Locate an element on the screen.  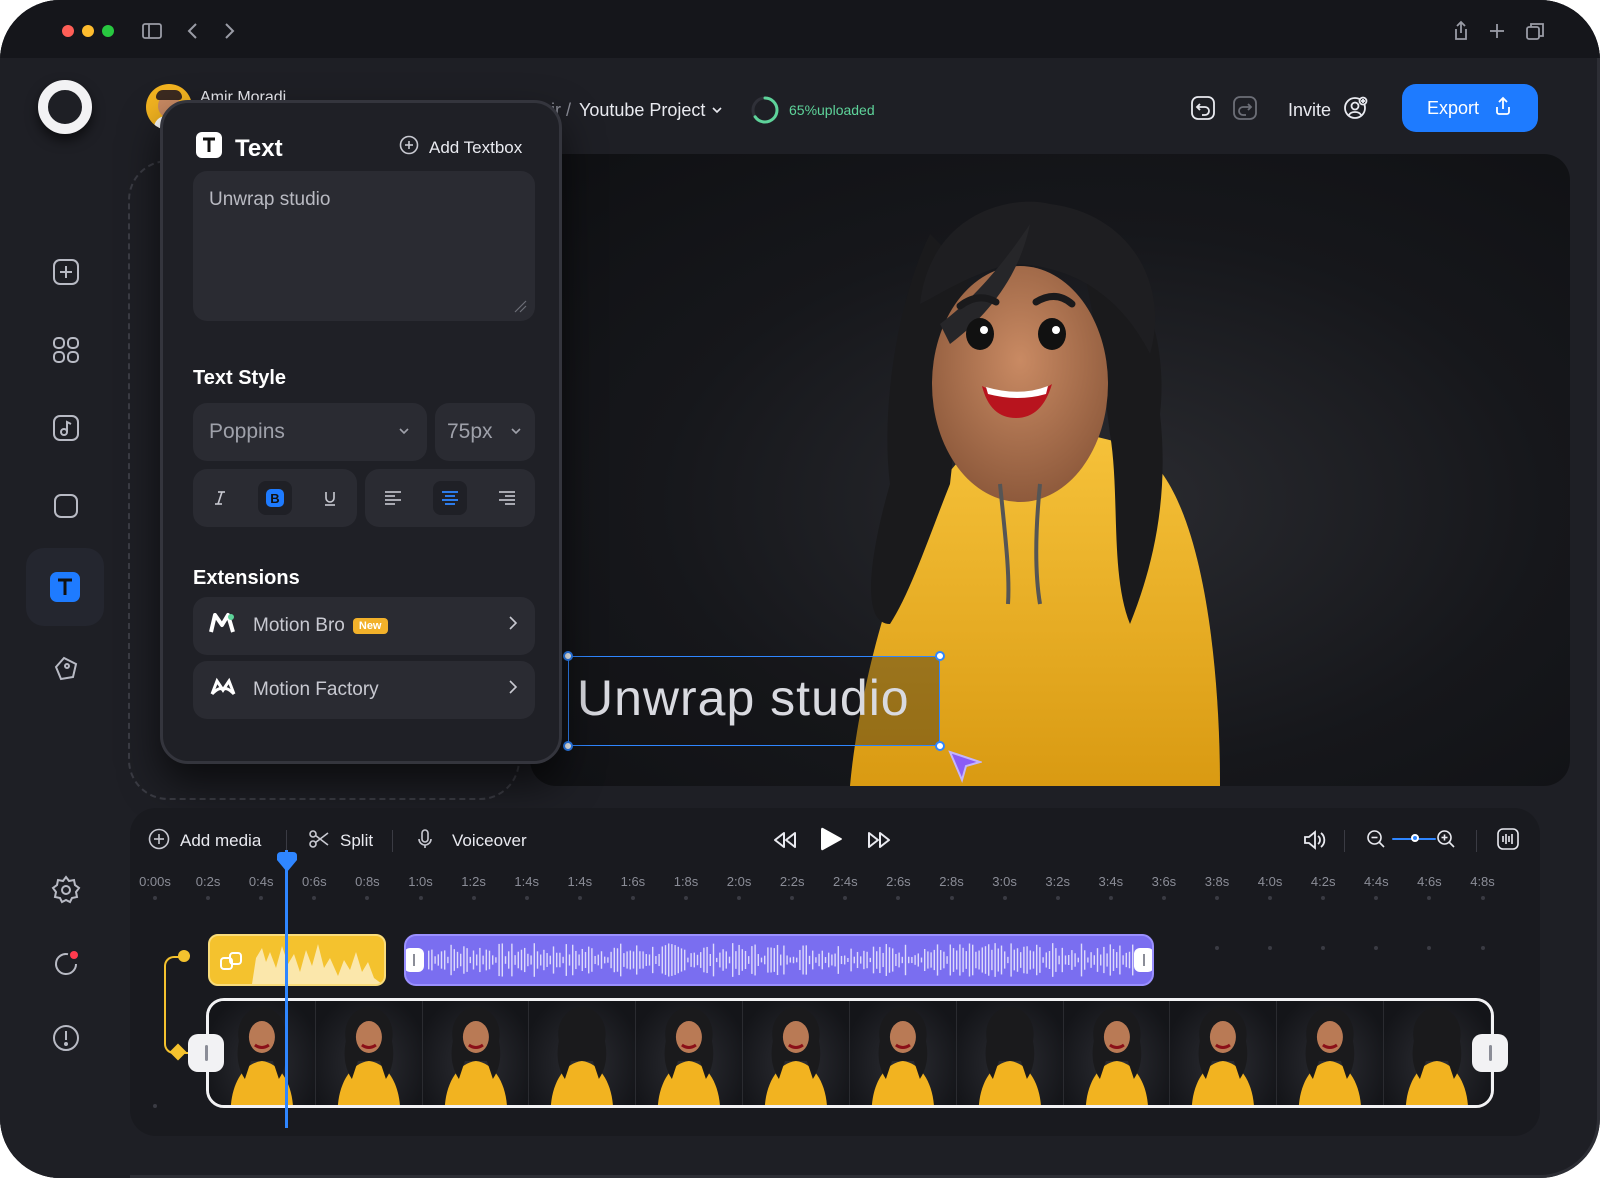
split-button: Split is located at coordinates (340, 841).